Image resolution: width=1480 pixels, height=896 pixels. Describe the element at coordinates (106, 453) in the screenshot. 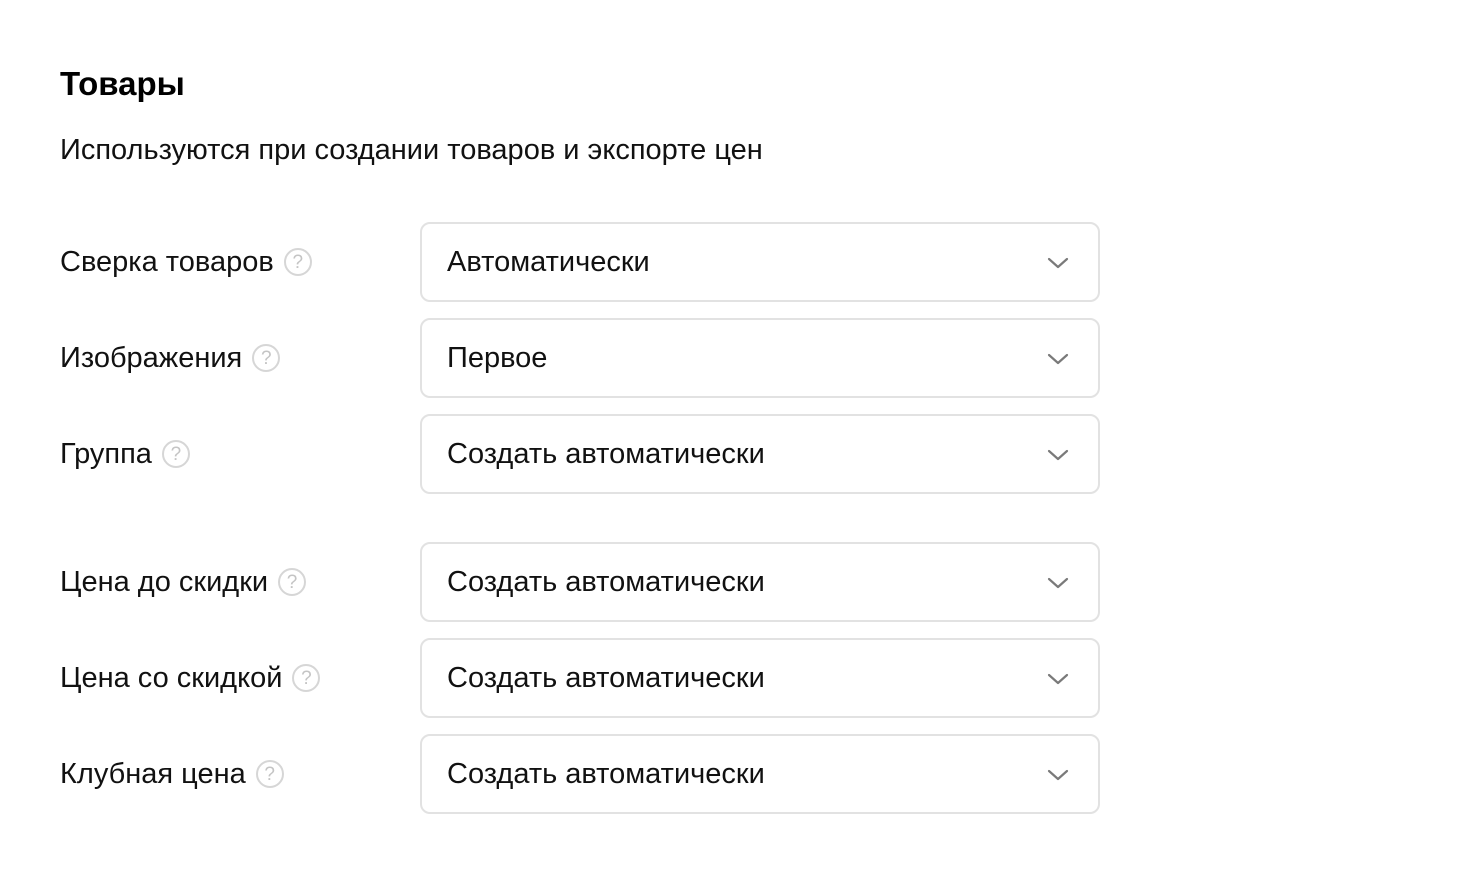

I see `label-group: Группа` at that location.